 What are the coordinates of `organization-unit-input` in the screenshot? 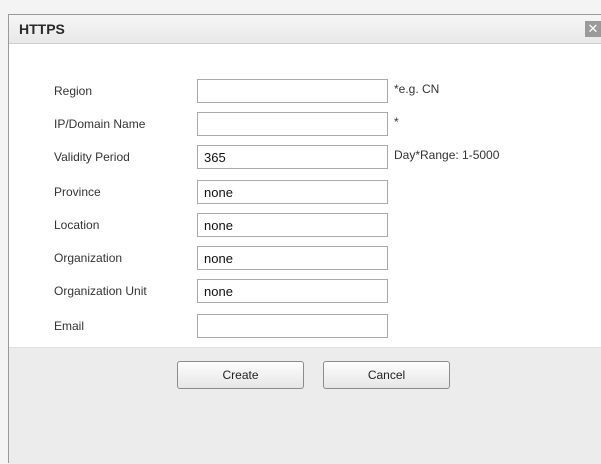 It's located at (292, 291).